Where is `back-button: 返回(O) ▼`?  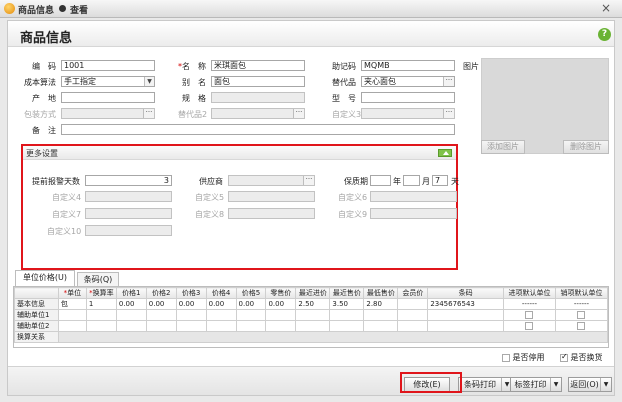
back-button: 返回(O) ▼ is located at coordinates (590, 384).